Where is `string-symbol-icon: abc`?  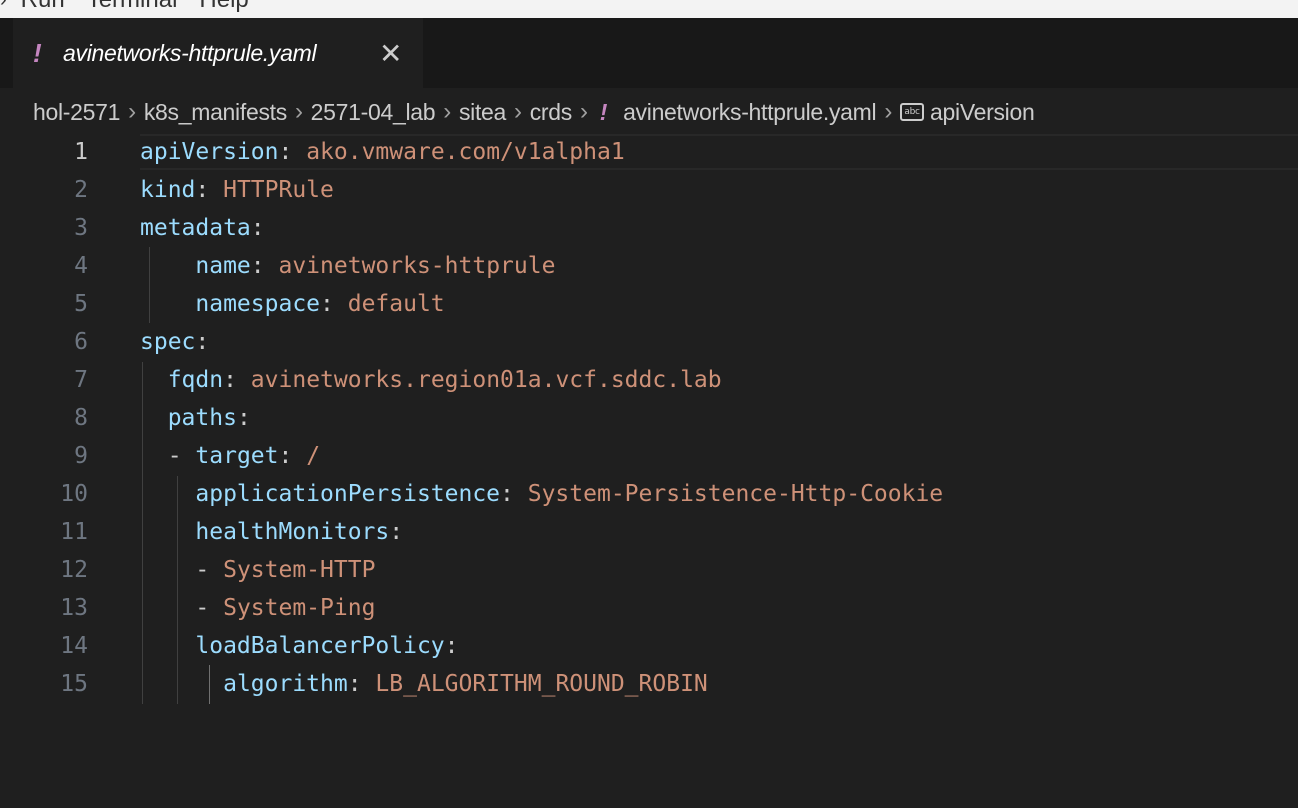
string-symbol-icon: abc is located at coordinates (912, 112).